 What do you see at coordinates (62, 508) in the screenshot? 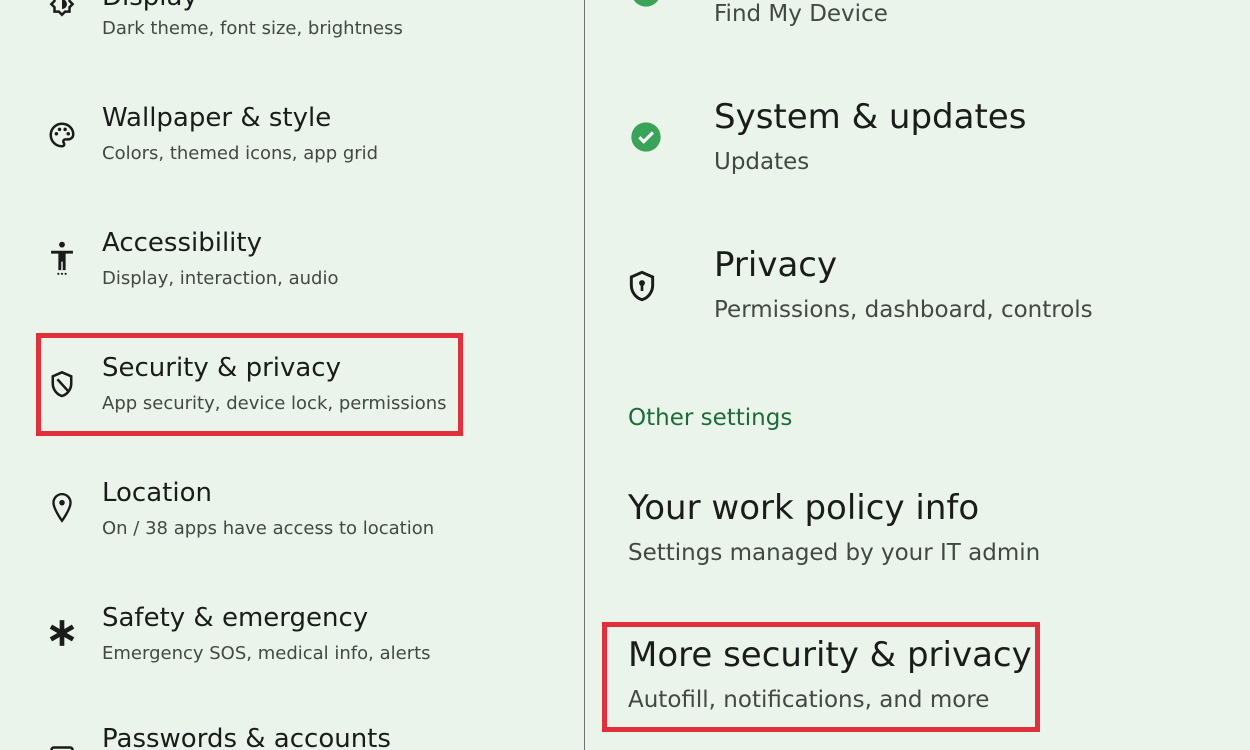
I see `location-pin-icon` at bounding box center [62, 508].